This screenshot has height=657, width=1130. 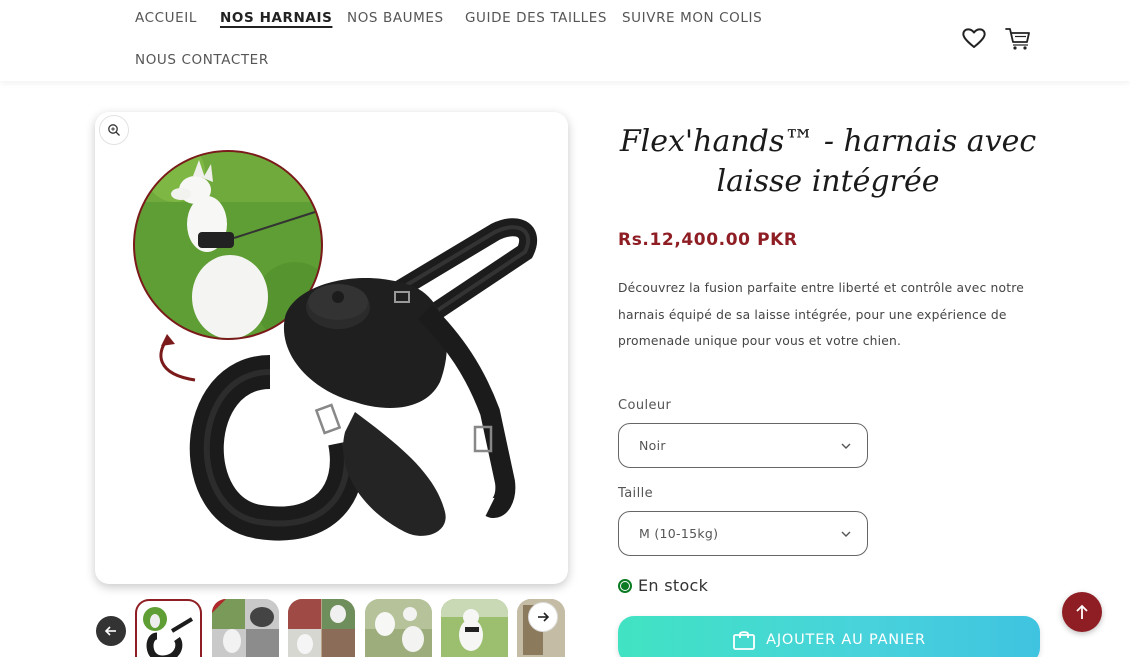 What do you see at coordinates (743, 533) in the screenshot?
I see `size-select: M (10-15kg)` at bounding box center [743, 533].